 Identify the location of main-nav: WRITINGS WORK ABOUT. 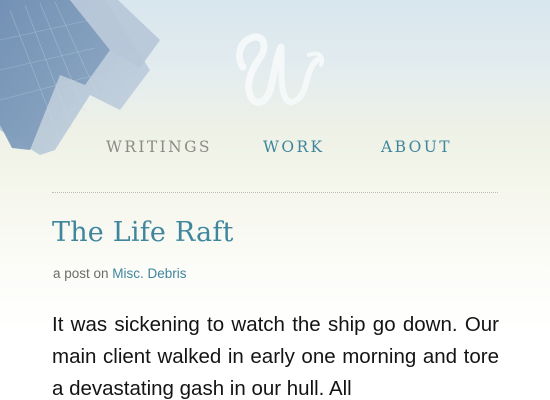
(275, 150).